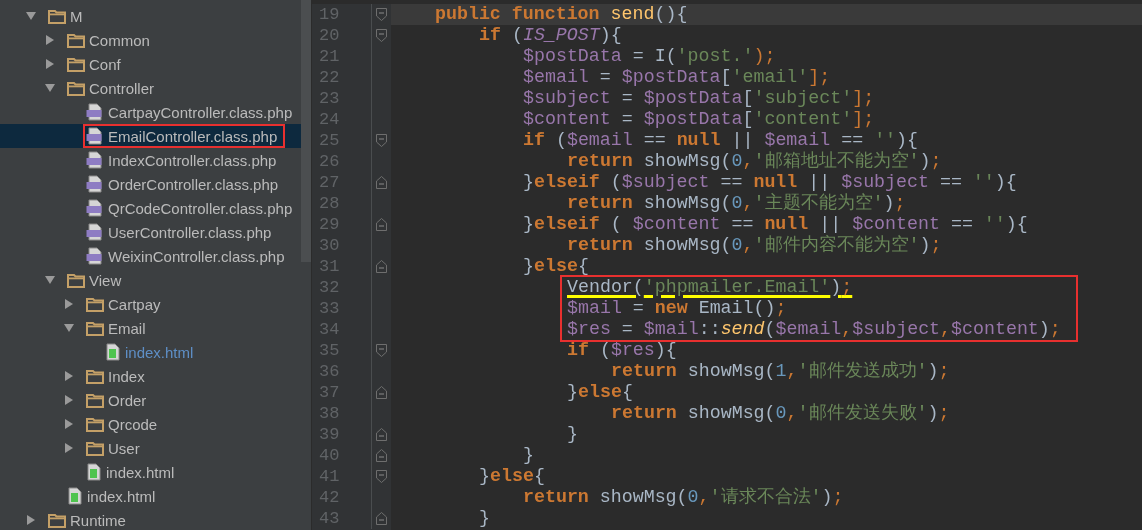 The image size is (1142, 530). What do you see at coordinates (150, 400) in the screenshot?
I see `tree-row: Order` at bounding box center [150, 400].